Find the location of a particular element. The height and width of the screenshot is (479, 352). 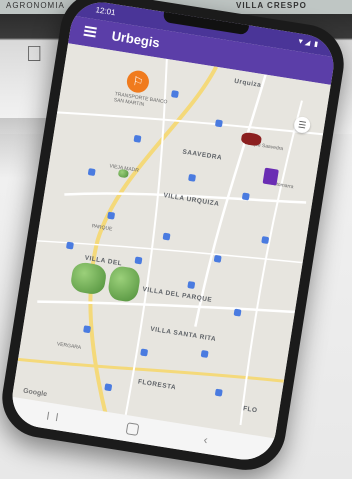

background-top-left-text: AGRONOMIA is located at coordinates (35, 5).